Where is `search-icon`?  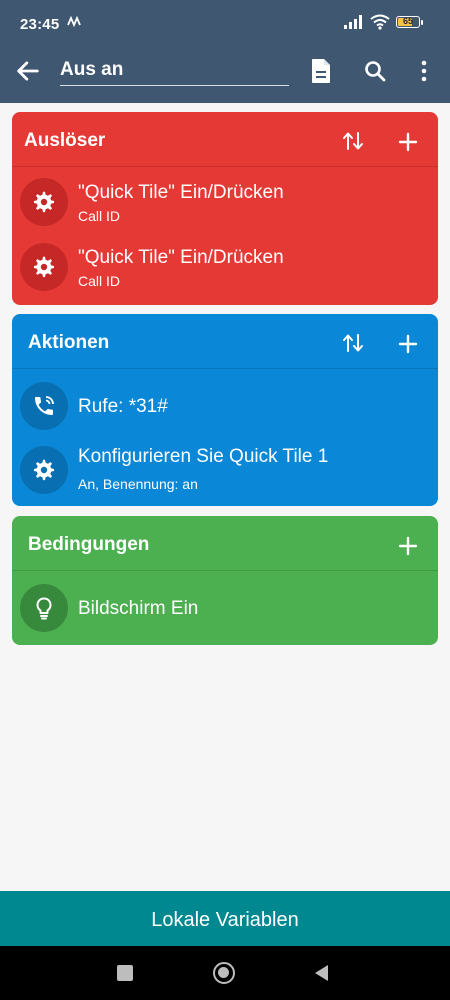
search-icon is located at coordinates (375, 71).